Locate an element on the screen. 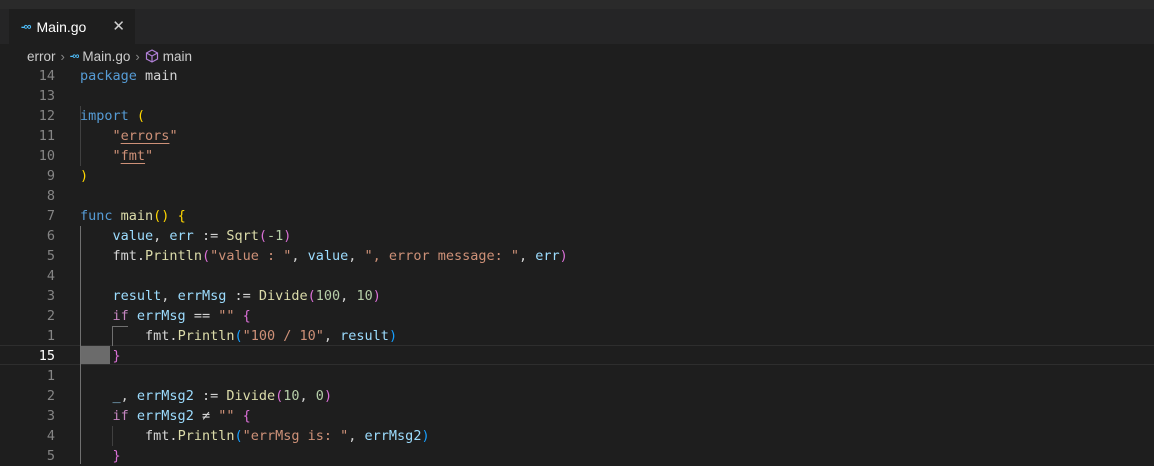 Image resolution: width=1154 pixels, height=466 pixels. line-number: 14 is located at coordinates (46, 76).